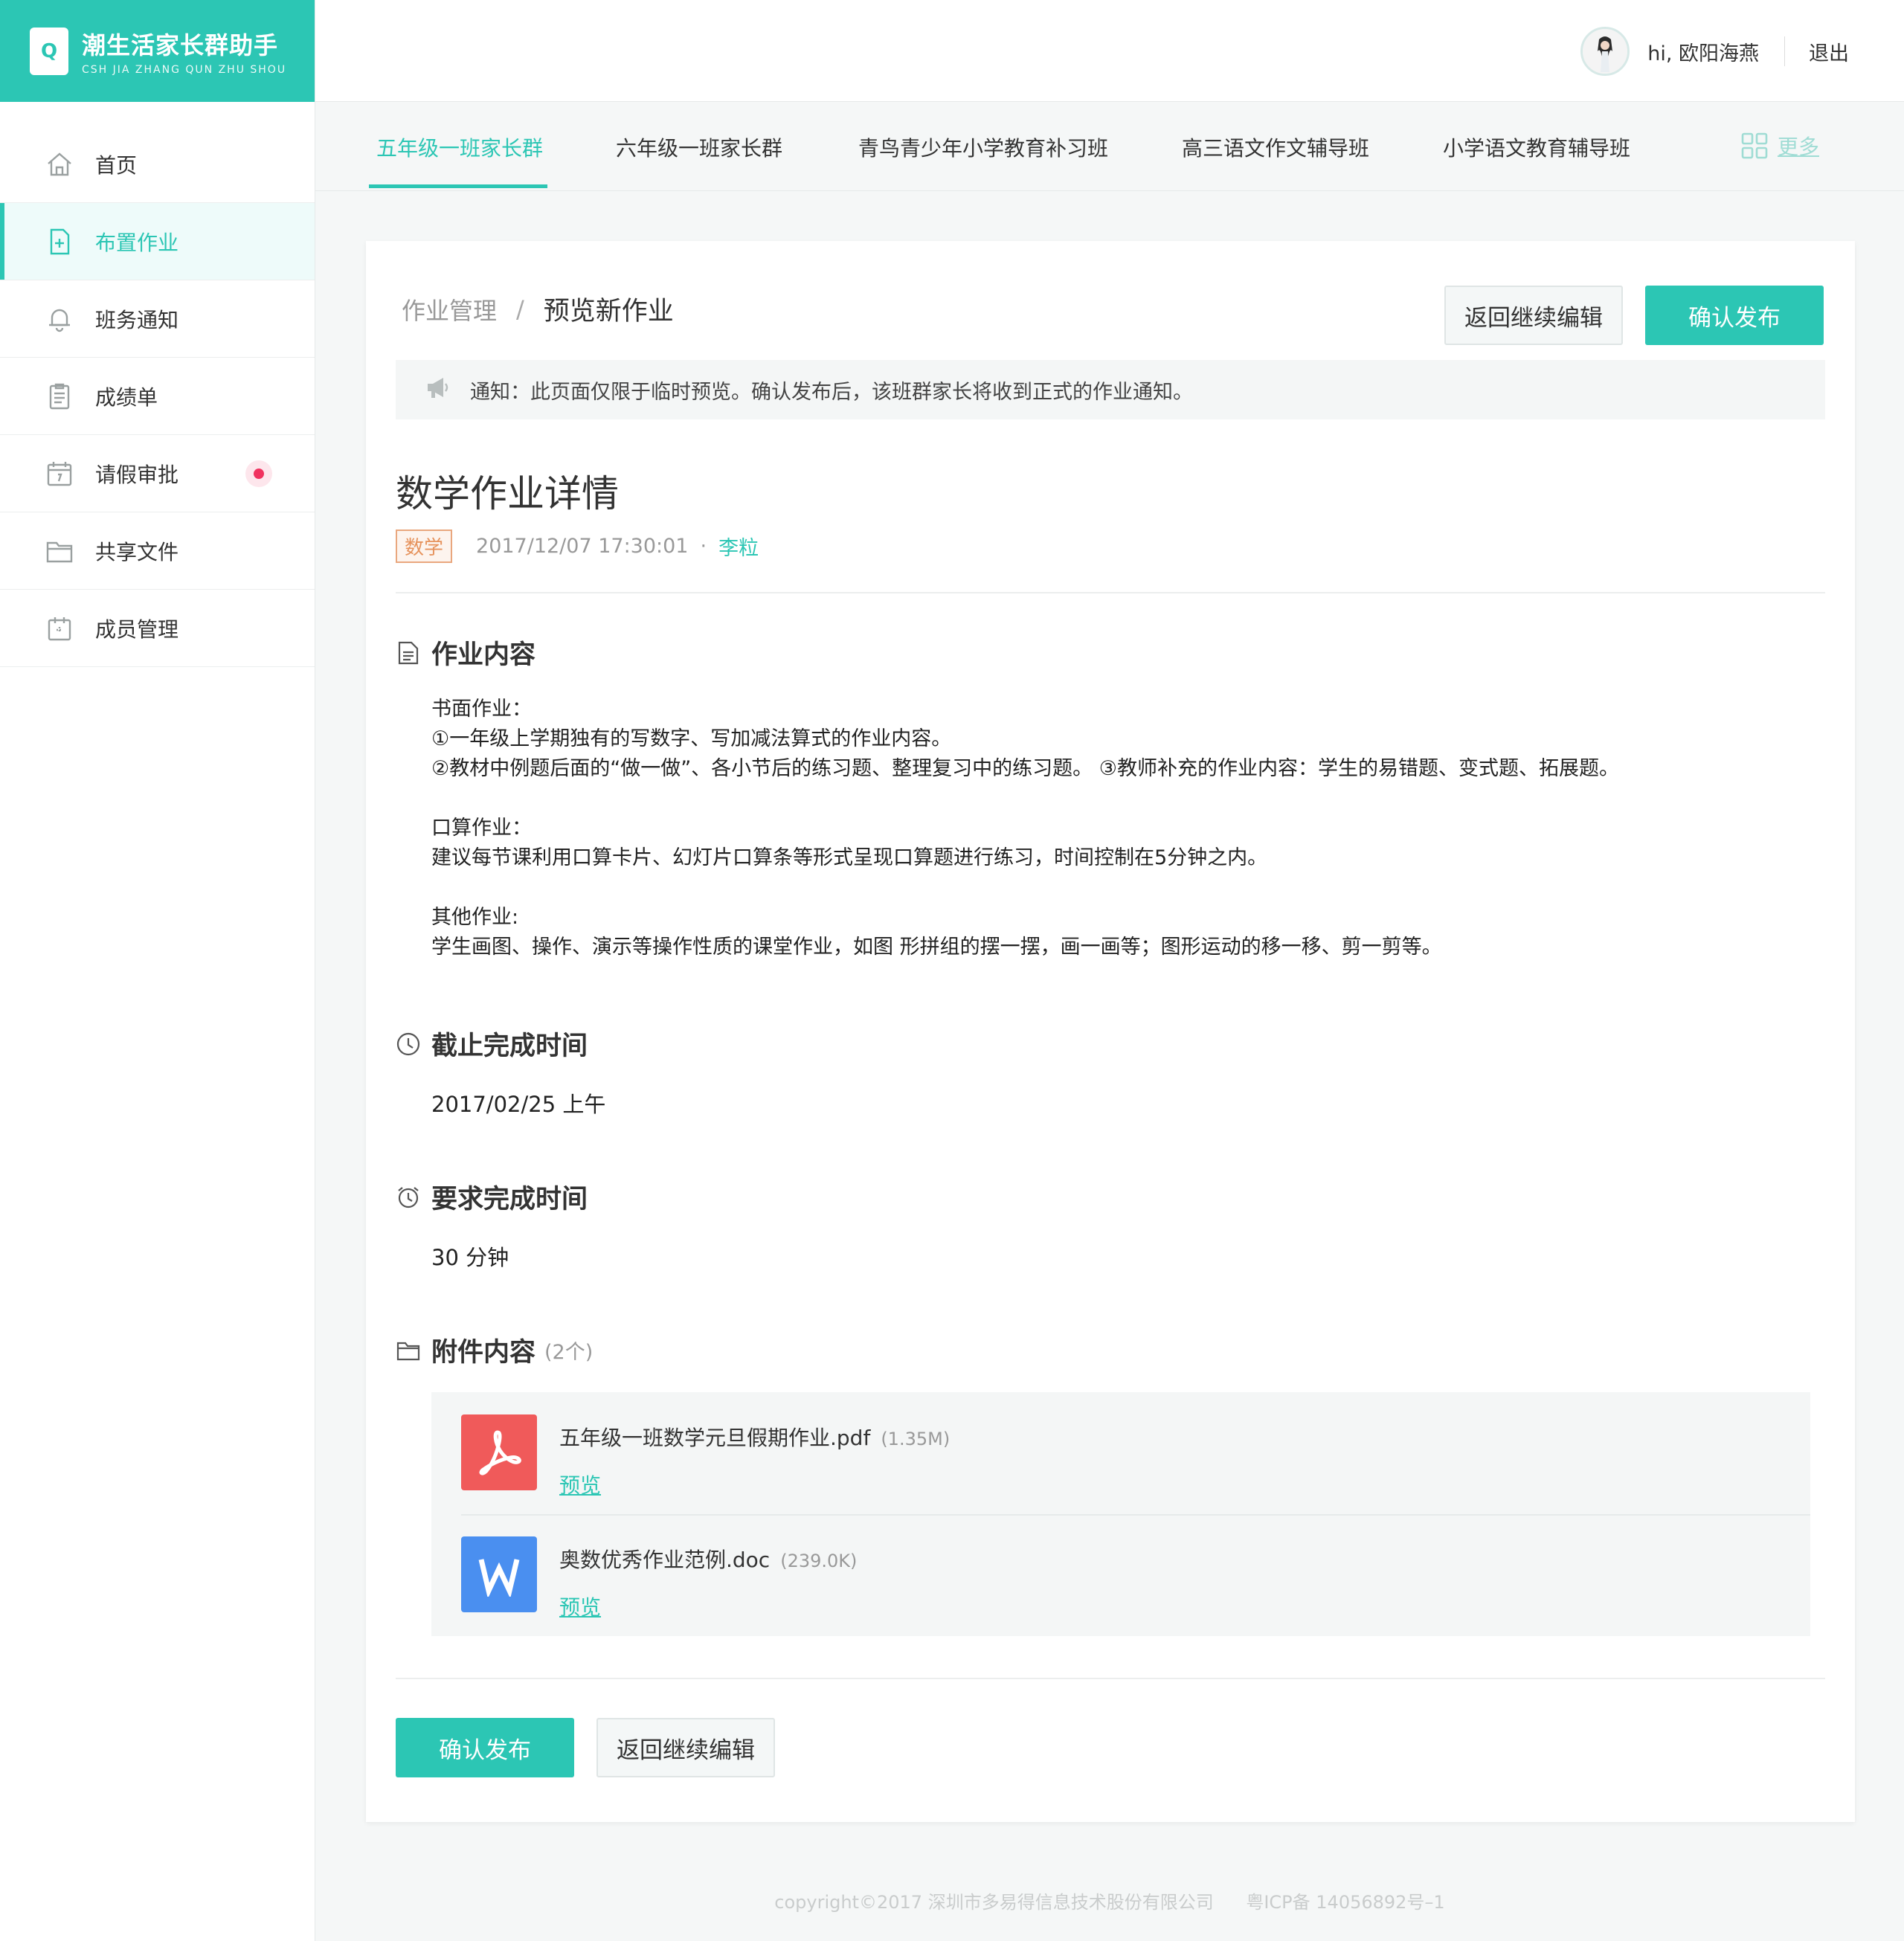 The image size is (1904, 1941). I want to click on tab-group-3: 青鸟青少年小学教育补习班, so click(983, 147).